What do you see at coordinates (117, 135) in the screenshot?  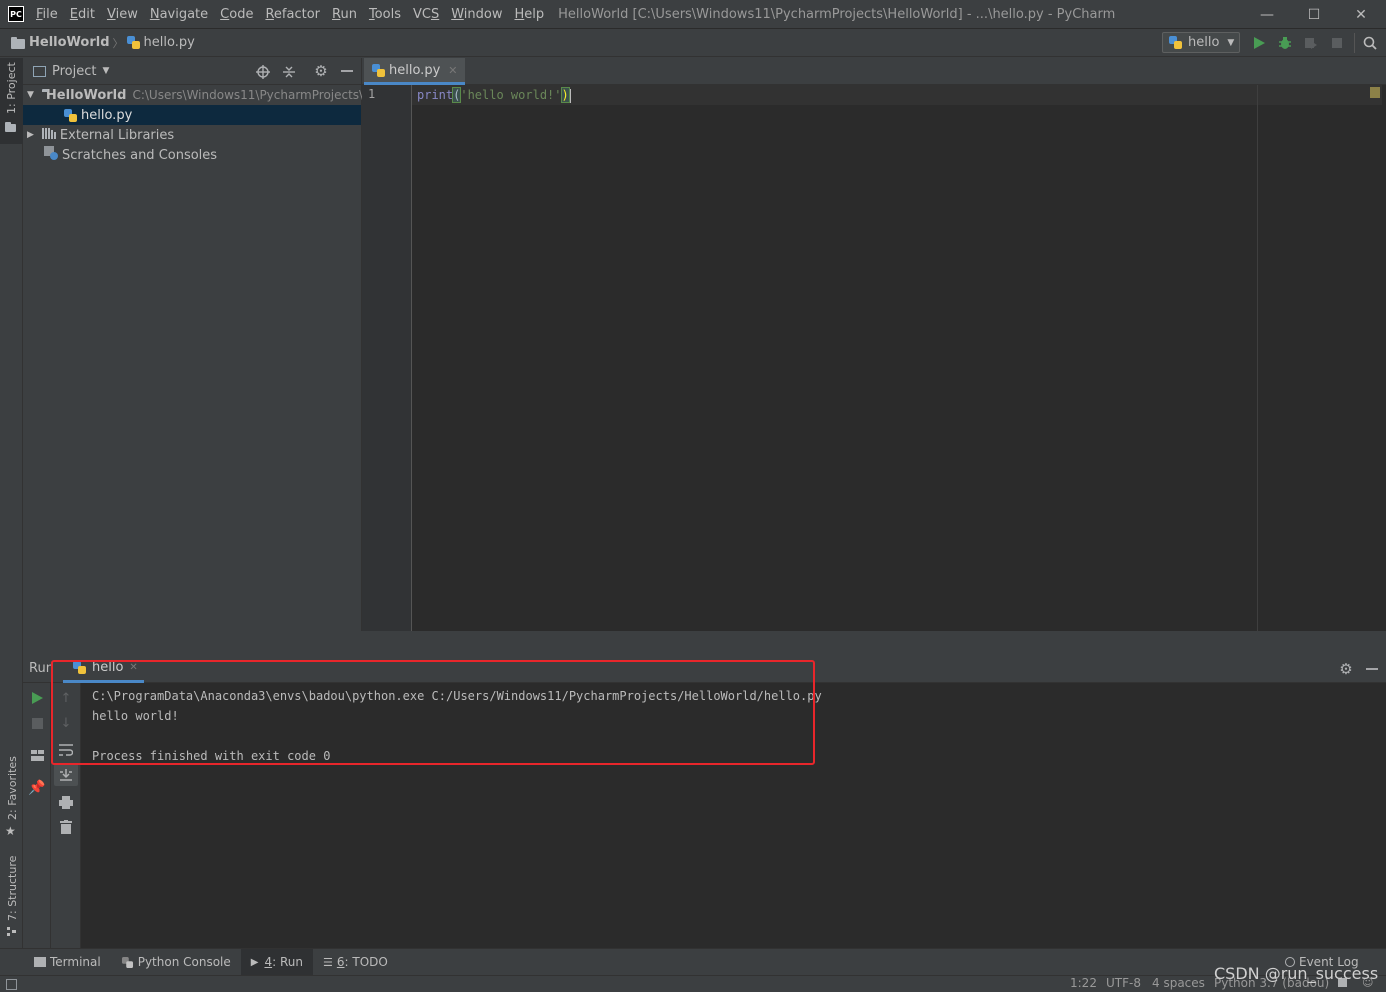 I see `tree-item-label: External Libraries` at bounding box center [117, 135].